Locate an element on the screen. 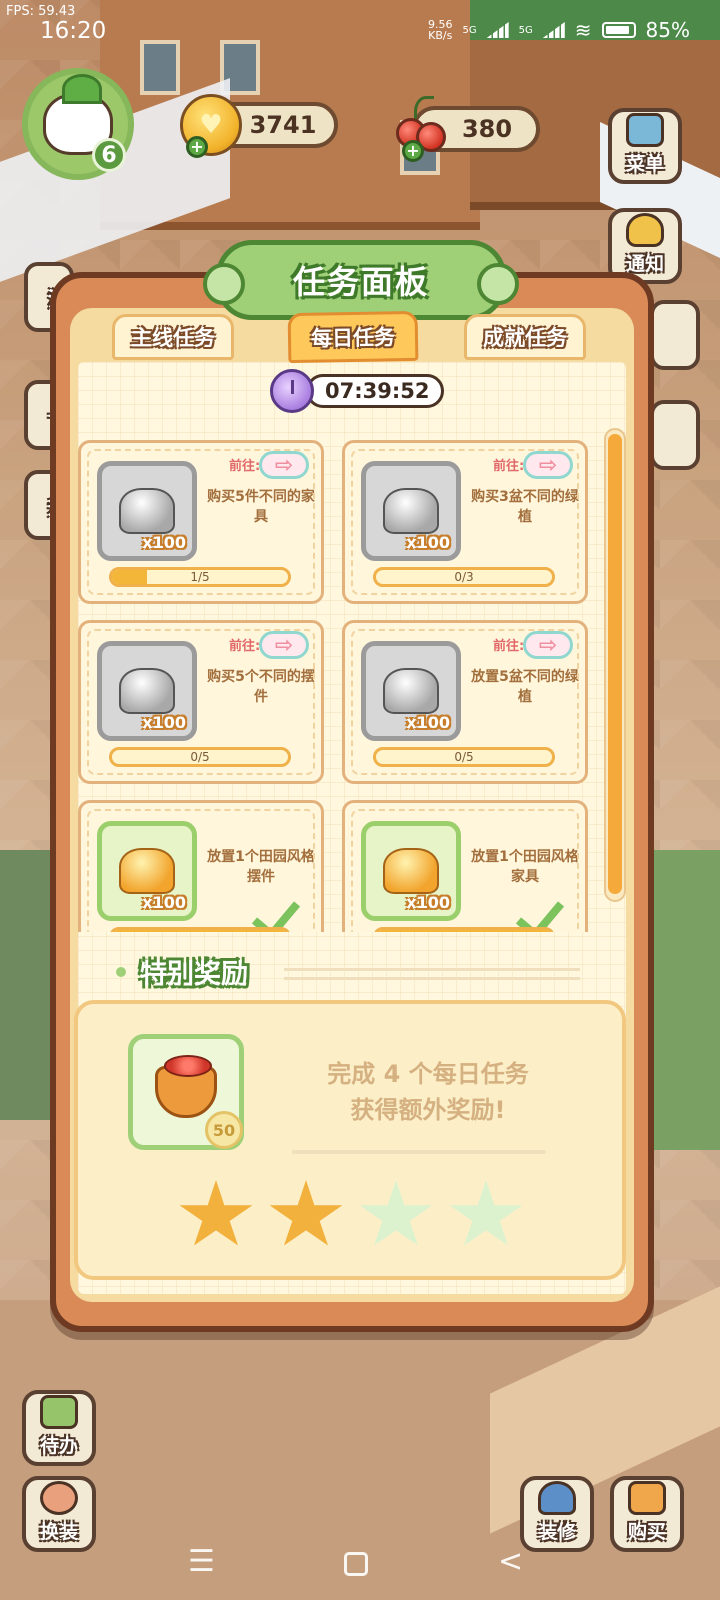 Image resolution: width=720 pixels, height=1600 pixels. scrollbar-thumb is located at coordinates (615, 664).